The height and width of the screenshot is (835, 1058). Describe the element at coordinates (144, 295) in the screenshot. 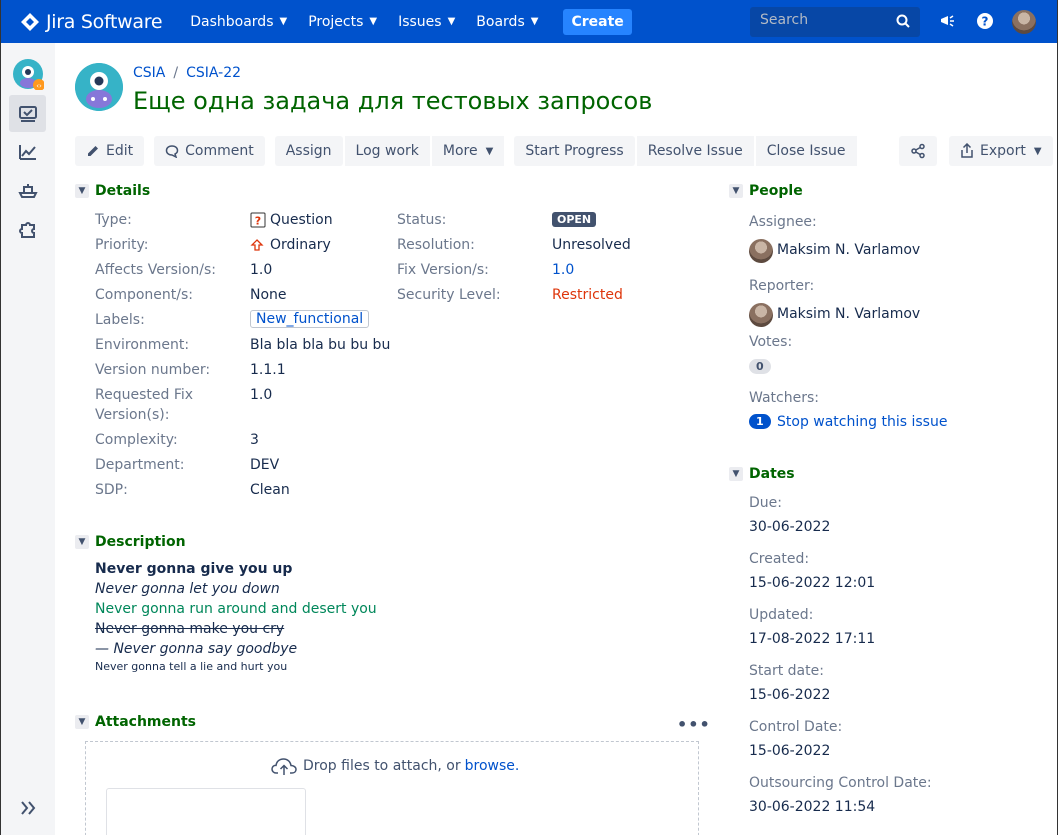

I see `component-label: Component/s:` at that location.